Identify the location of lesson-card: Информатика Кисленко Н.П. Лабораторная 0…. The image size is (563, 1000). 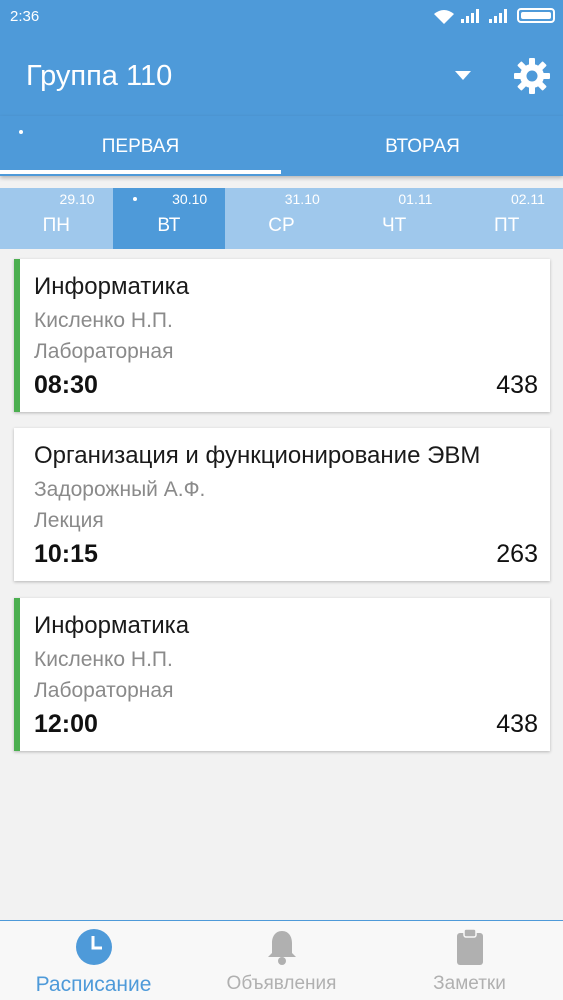
(282, 335).